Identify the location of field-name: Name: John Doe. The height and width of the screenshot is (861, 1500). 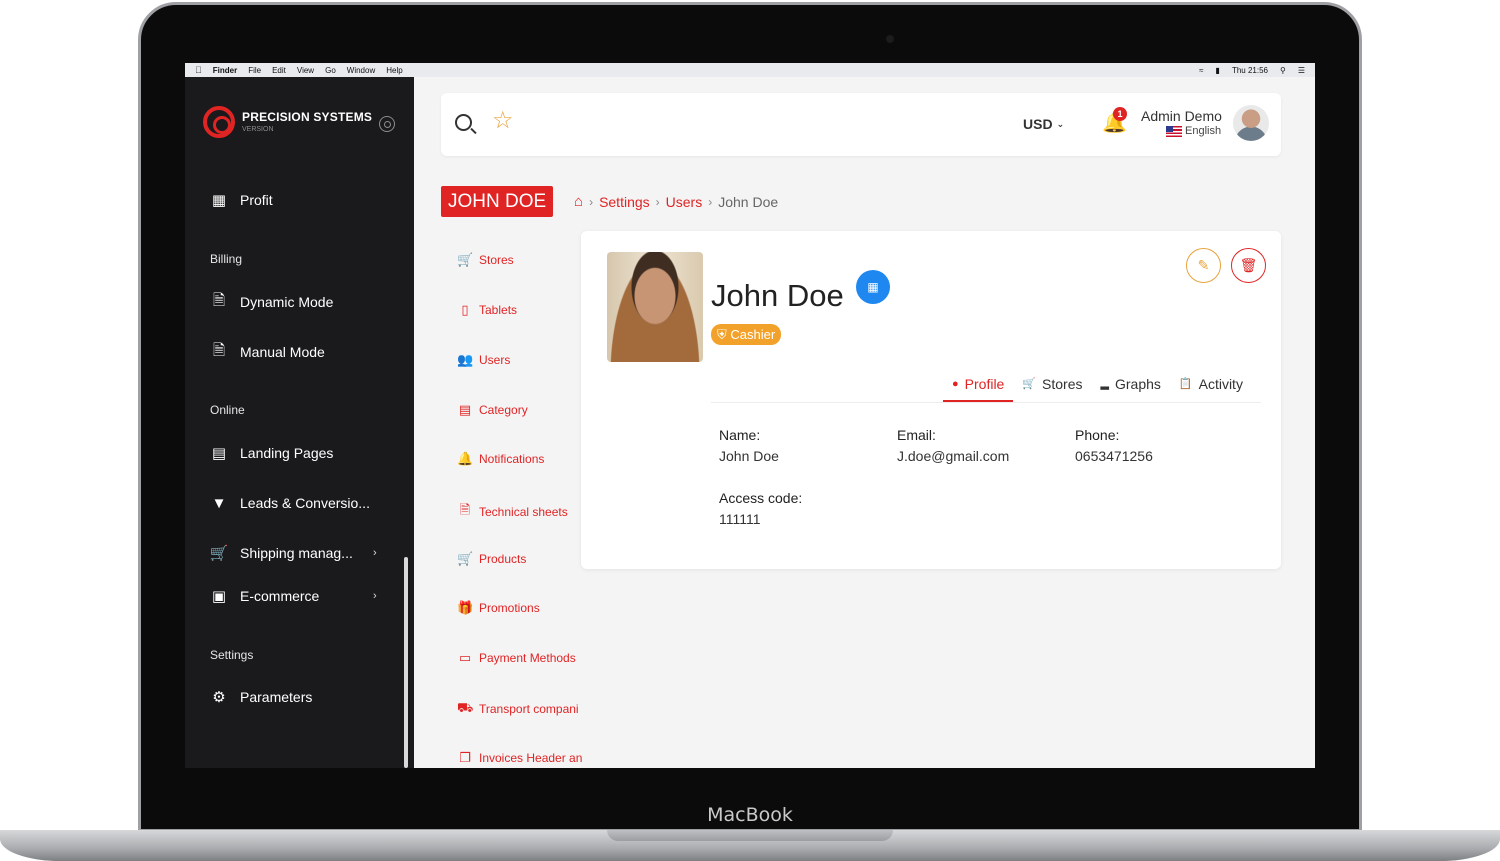
(749, 446).